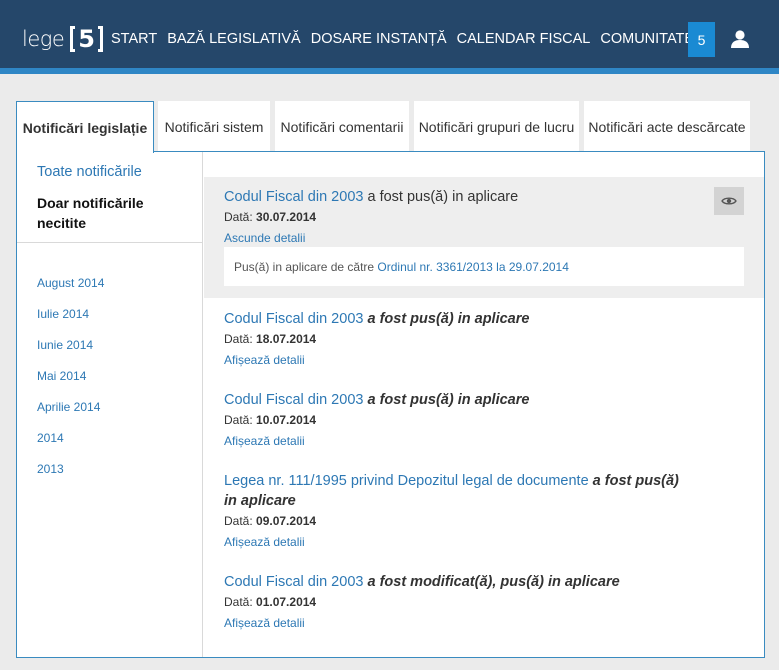 The height and width of the screenshot is (670, 779). What do you see at coordinates (70, 322) in the screenshot?
I see `month-link: Iulie 2014` at bounding box center [70, 322].